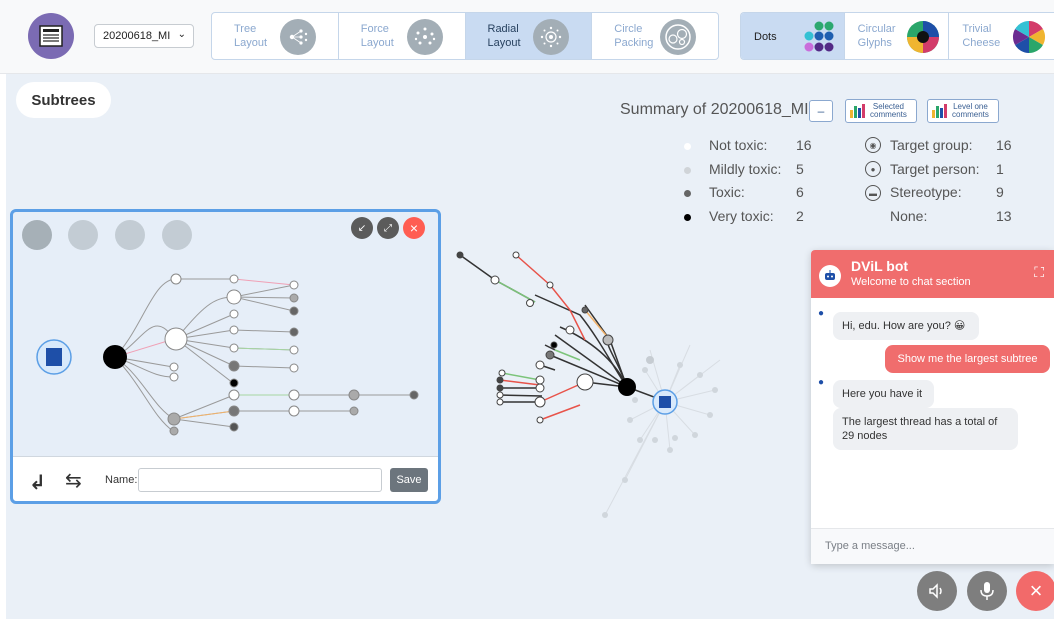 Image resolution: width=1054 pixels, height=619 pixels. What do you see at coordinates (260, 480) in the screenshot?
I see `subtree-name-input` at bounding box center [260, 480].